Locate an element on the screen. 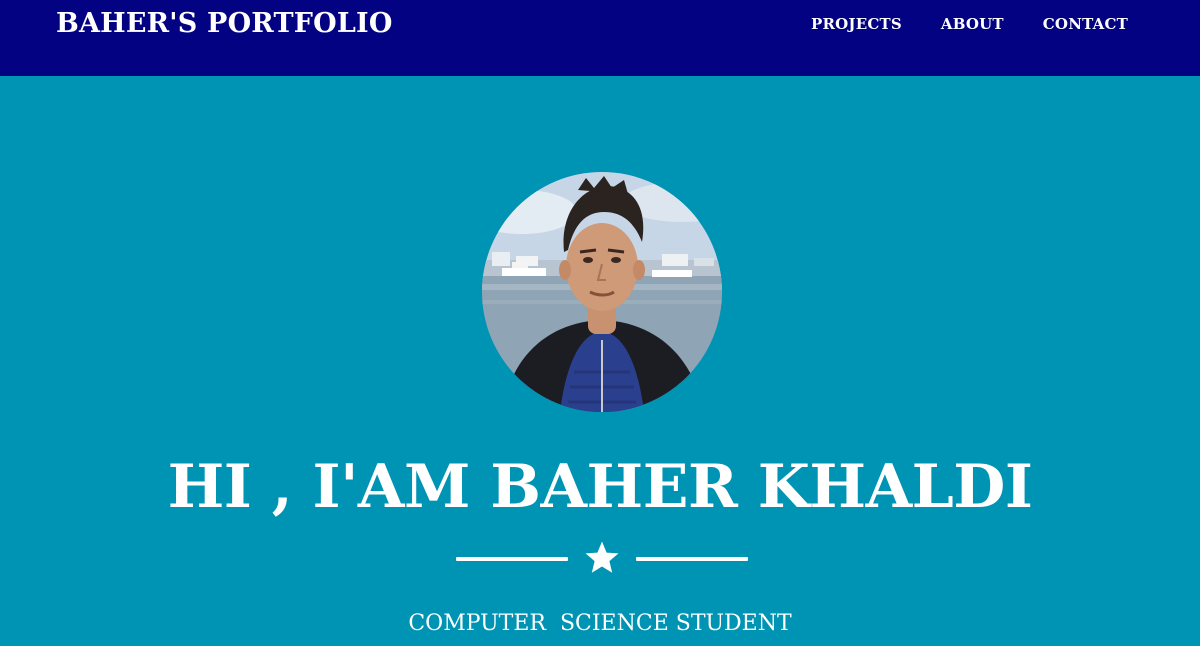 The width and height of the screenshot is (1200, 646). hero-subtitle: COMPUTER SCIENCE STUDENT is located at coordinates (600, 623).